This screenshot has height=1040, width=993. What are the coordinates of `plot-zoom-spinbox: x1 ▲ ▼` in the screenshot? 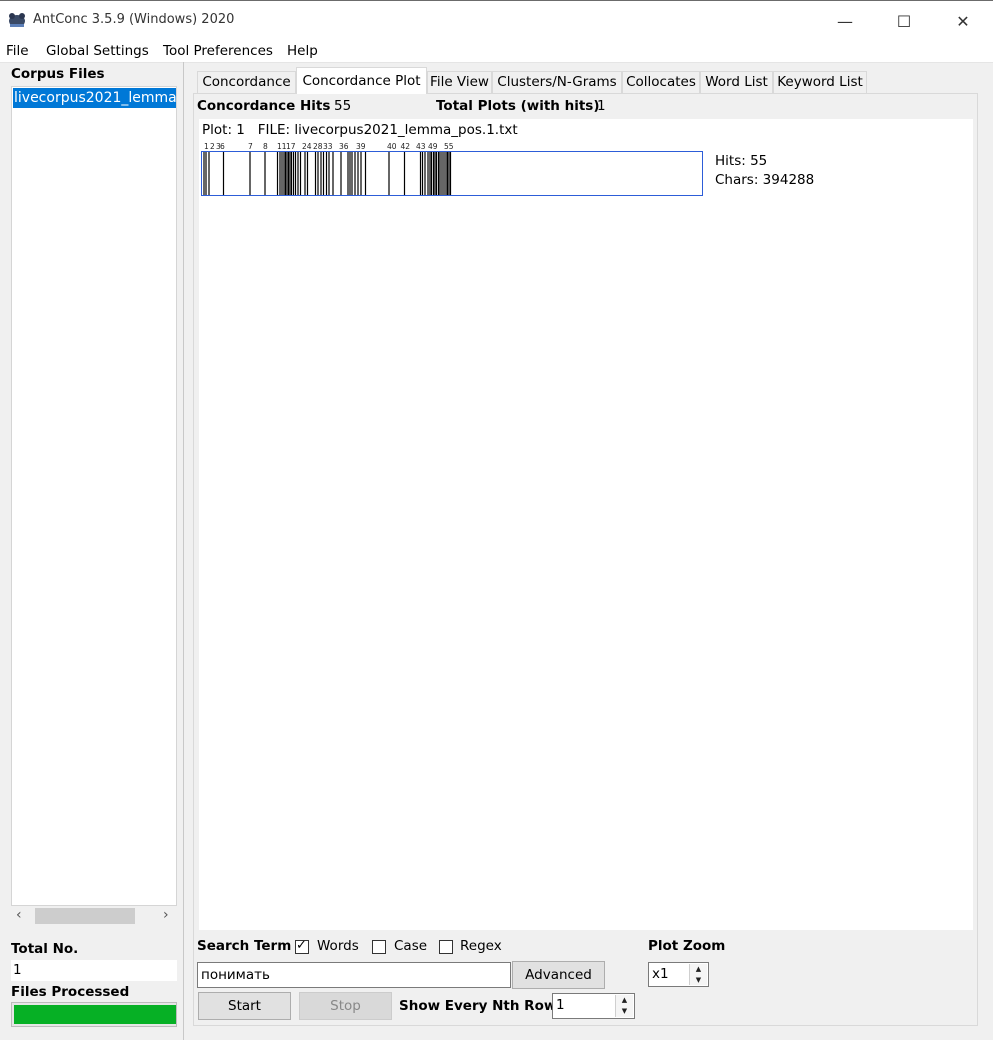 It's located at (678, 974).